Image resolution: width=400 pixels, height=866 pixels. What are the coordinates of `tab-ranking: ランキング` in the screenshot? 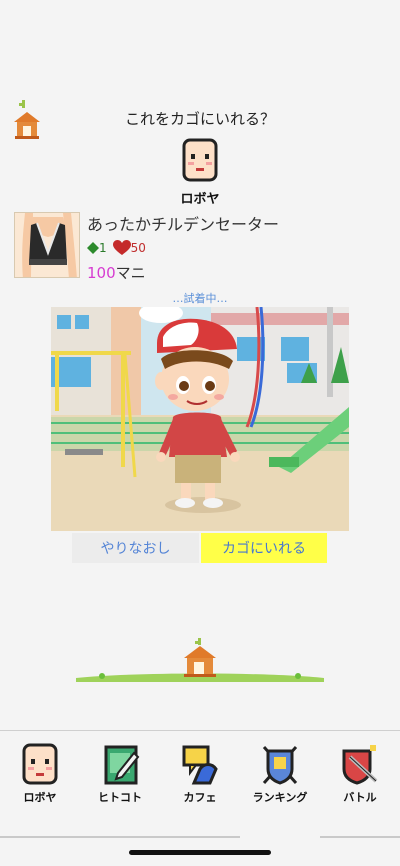 It's located at (280, 783).